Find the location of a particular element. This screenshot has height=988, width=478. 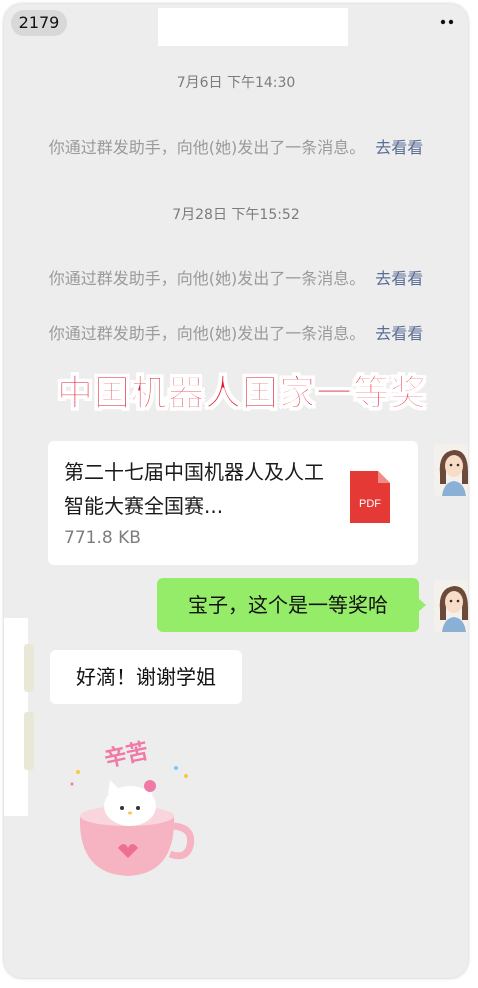

received-message-text: 好滴！谢谢学姐 is located at coordinates (146, 677).